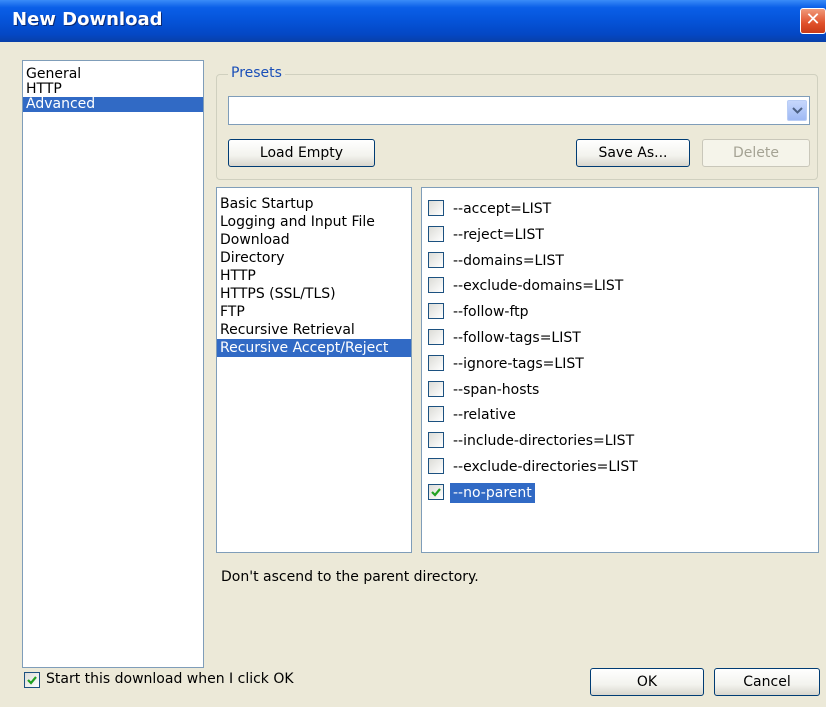 The image size is (826, 707). What do you see at coordinates (519, 110) in the screenshot?
I see `presets-combobox` at bounding box center [519, 110].